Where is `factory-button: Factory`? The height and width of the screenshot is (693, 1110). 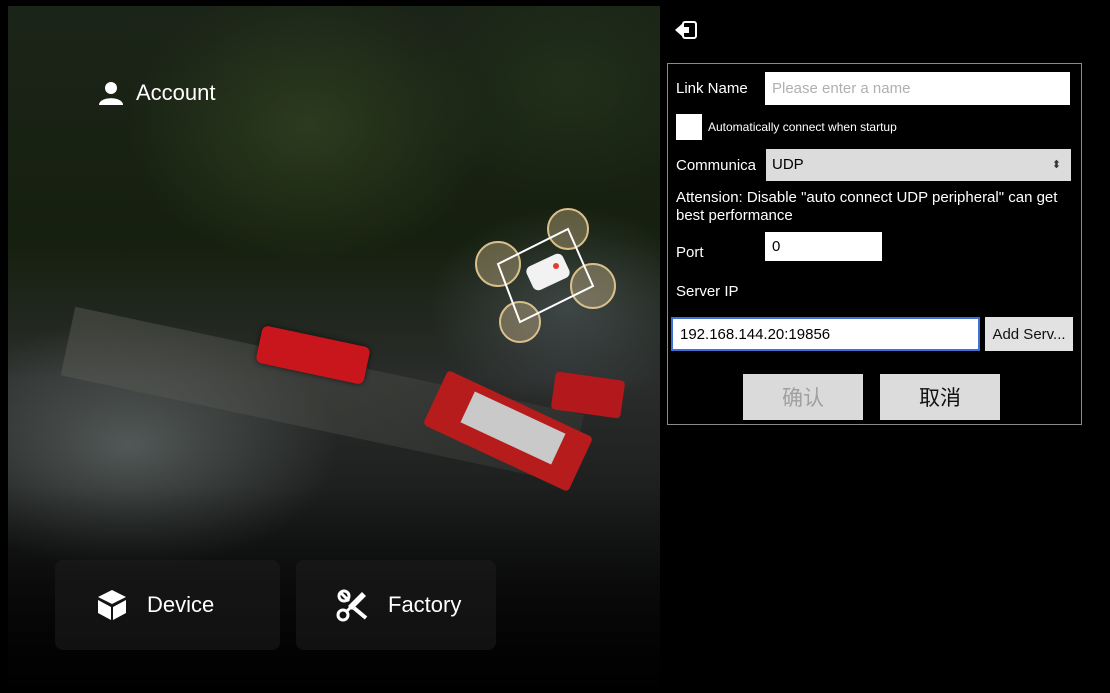
factory-button: Factory is located at coordinates (396, 605).